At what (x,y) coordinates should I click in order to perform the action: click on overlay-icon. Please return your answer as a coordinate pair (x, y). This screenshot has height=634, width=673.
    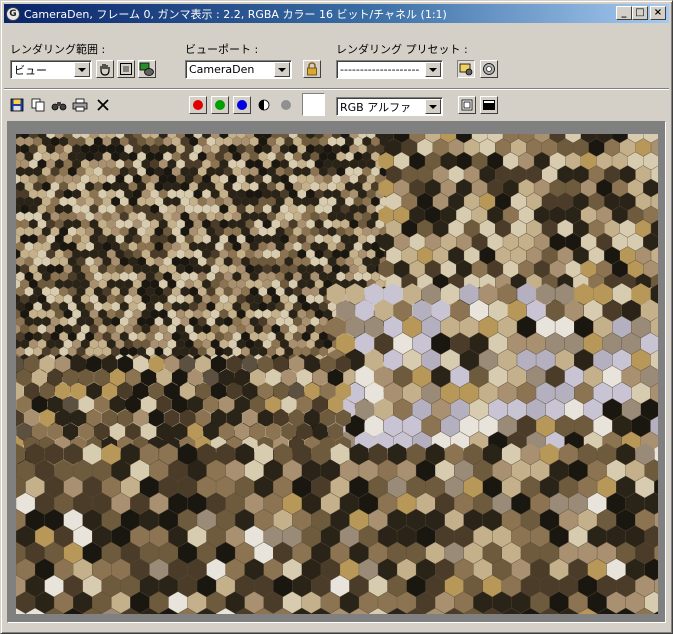
    Looking at the image, I should click on (467, 105).